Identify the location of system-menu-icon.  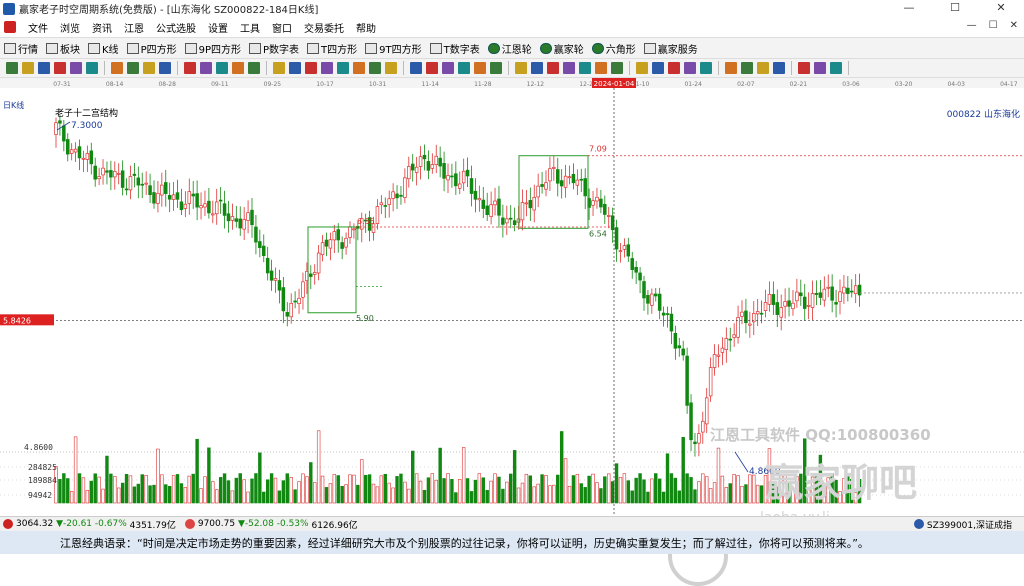
(10, 27).